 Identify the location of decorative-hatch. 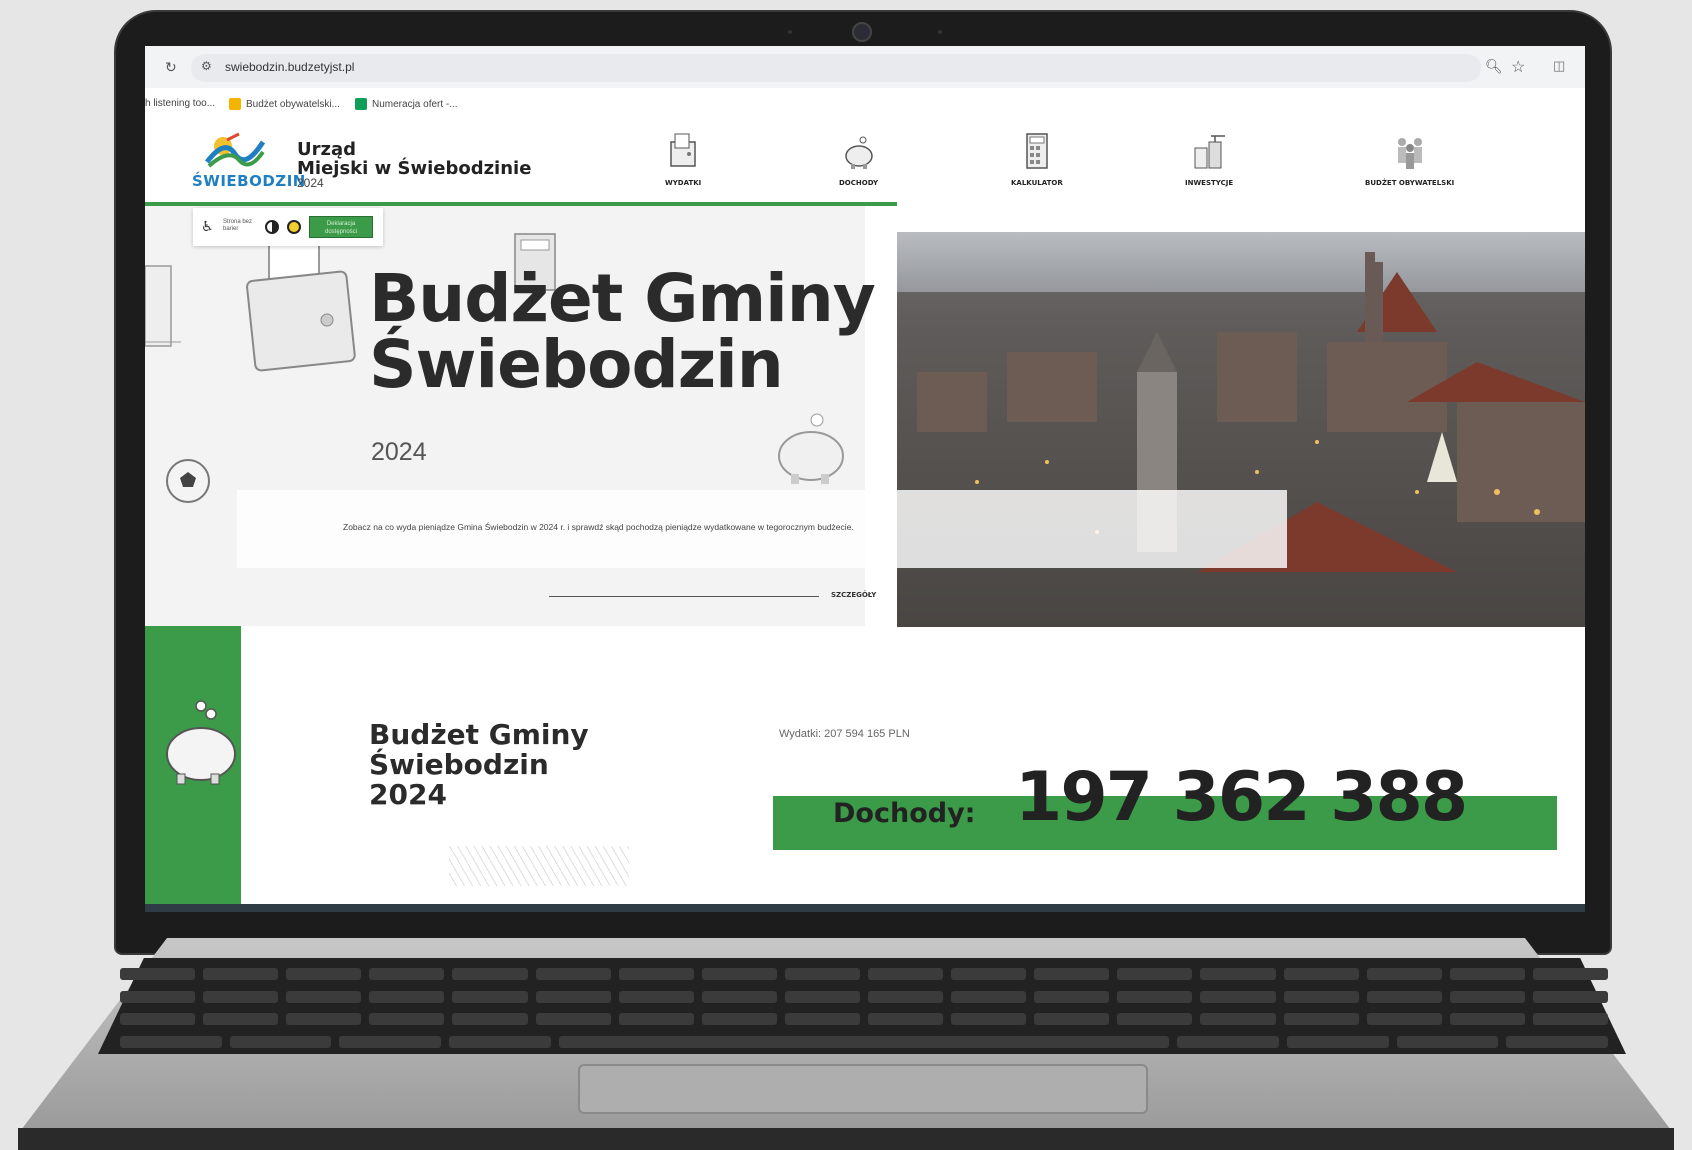
(539, 866).